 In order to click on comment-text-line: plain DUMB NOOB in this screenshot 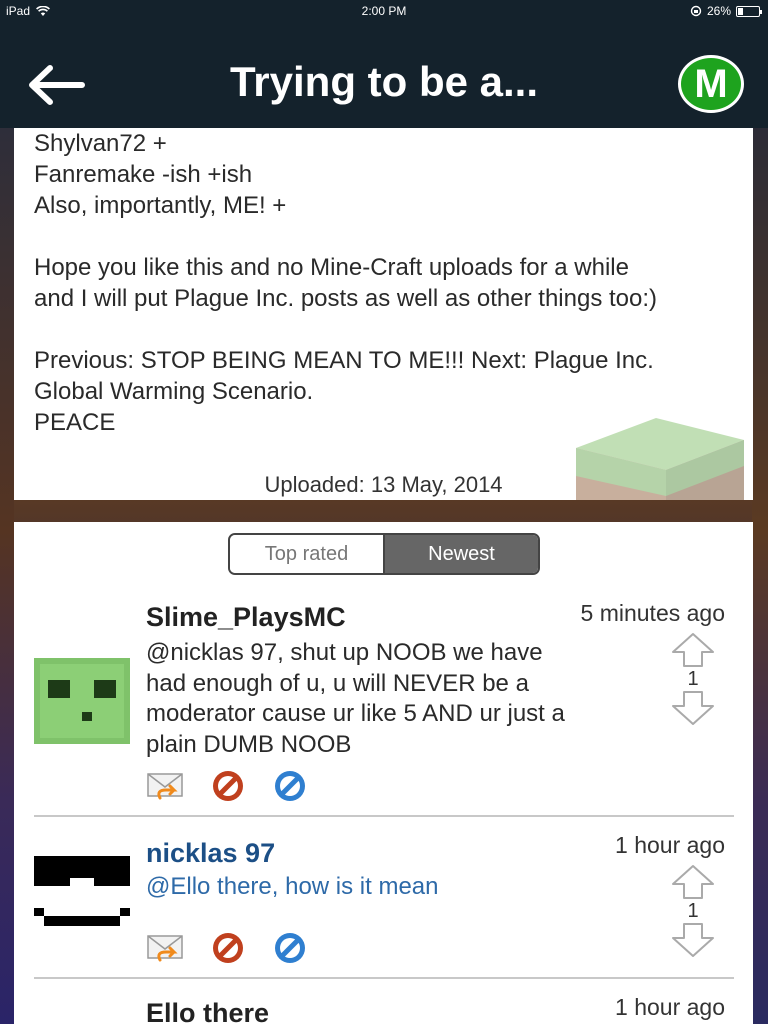, I will do `click(249, 744)`.